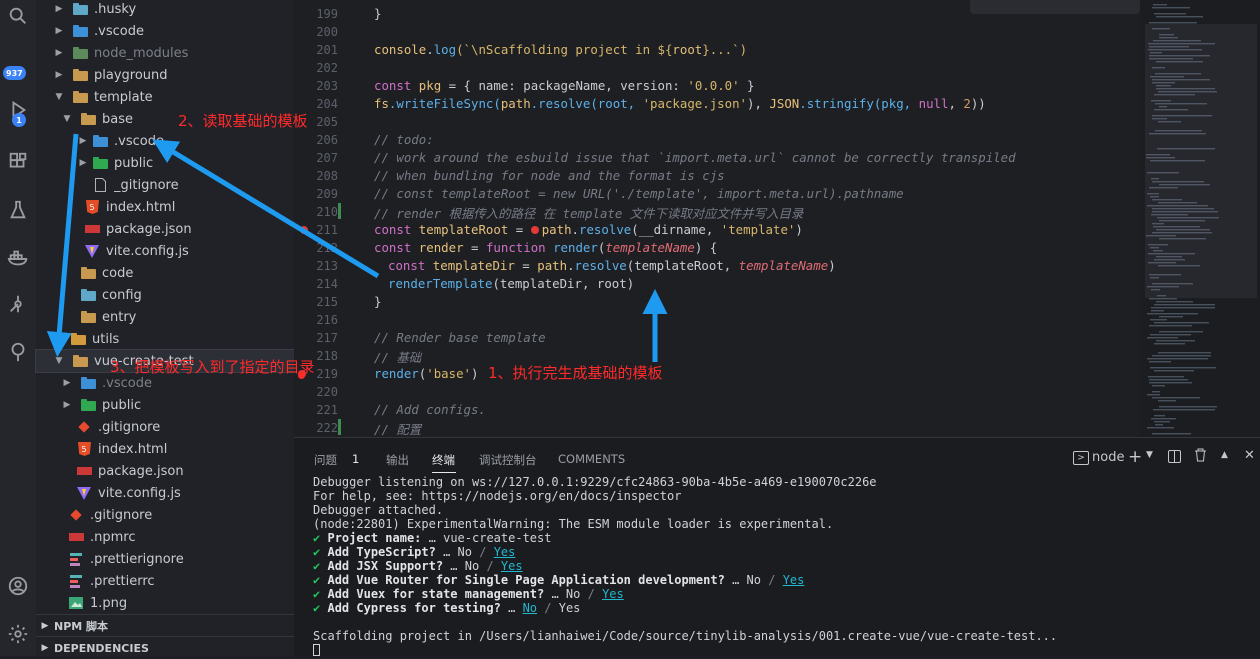 This screenshot has height=659, width=1260. I want to click on annotation-step-1: 1、执行完生成基础的模板, so click(575, 373).